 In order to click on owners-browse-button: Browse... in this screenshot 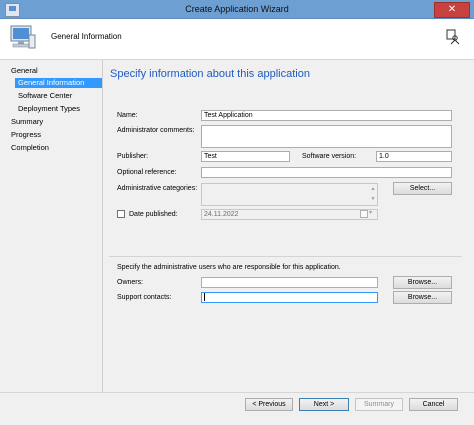, I will do `click(422, 282)`.